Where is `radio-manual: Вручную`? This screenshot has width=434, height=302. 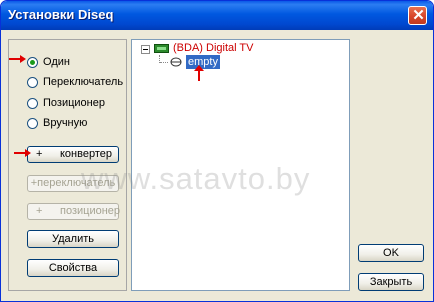
radio-manual: Вручную is located at coordinates (57, 123).